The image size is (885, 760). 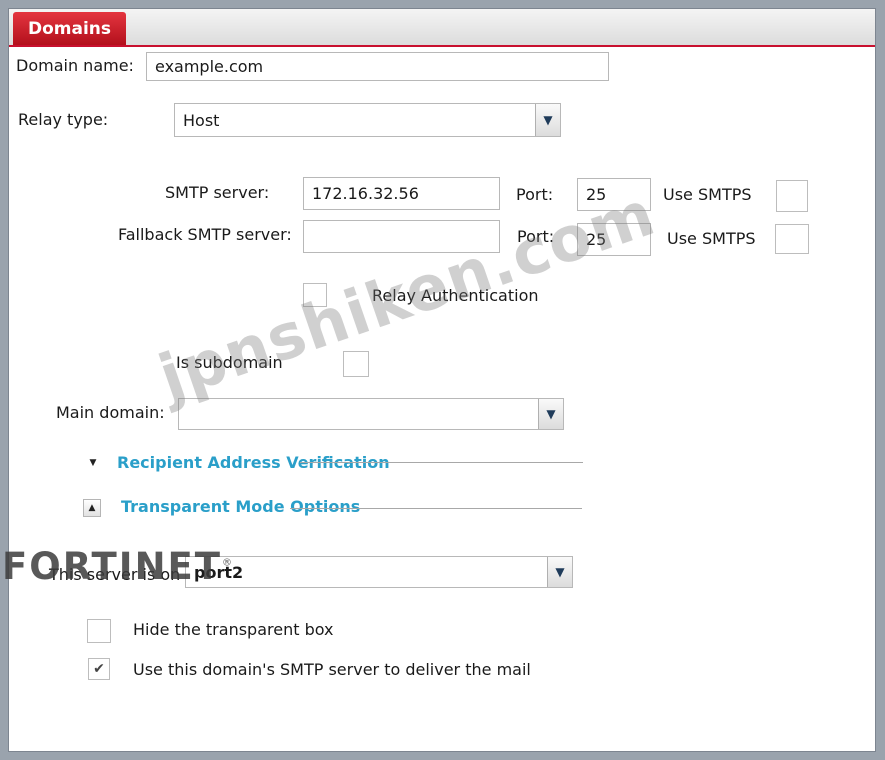 I want to click on smtp-server-input: 172.16.32.56, so click(x=401, y=193).